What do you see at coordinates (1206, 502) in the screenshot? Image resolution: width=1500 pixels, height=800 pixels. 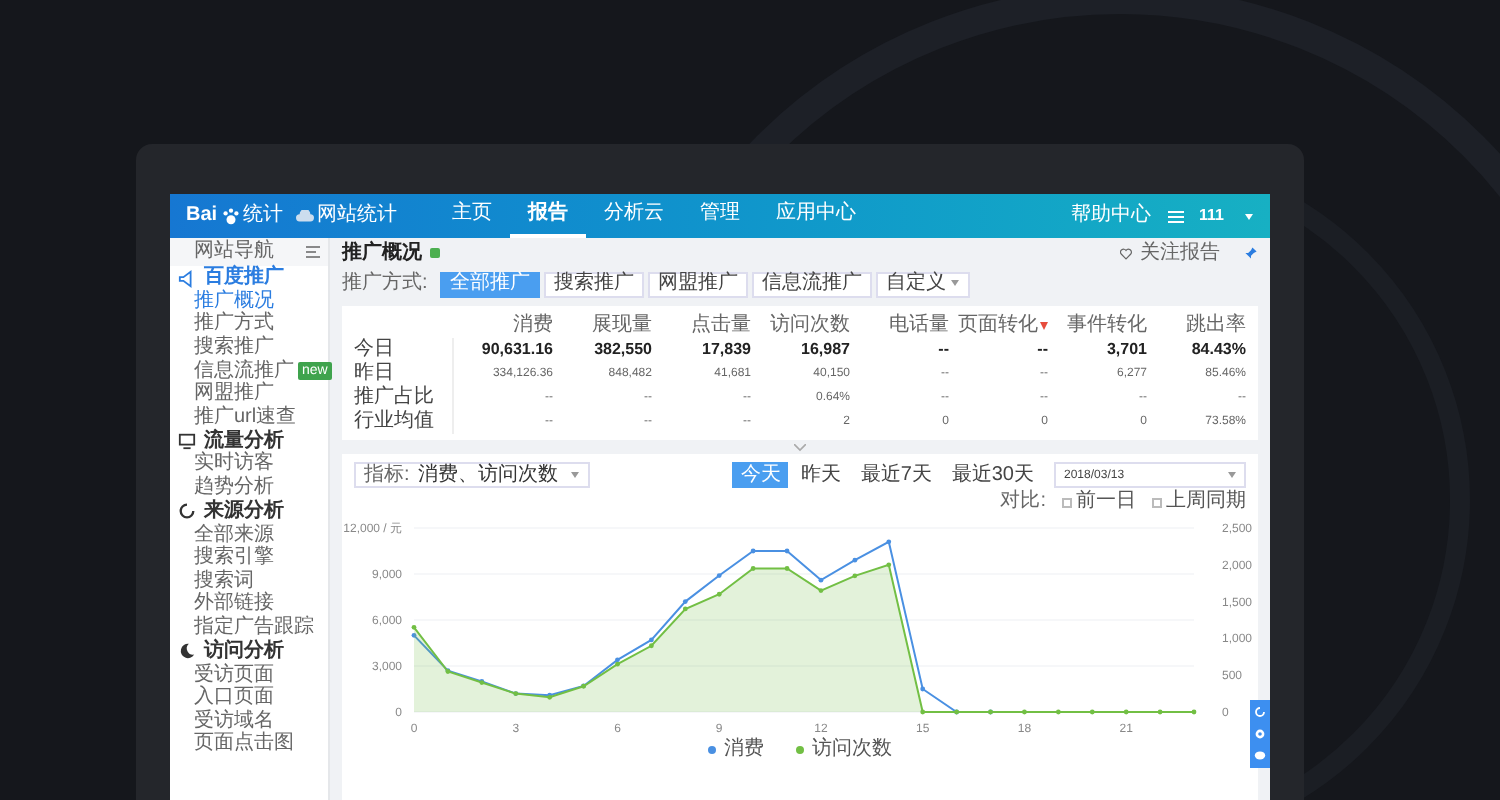 I see `checkbox-label: 上周同期` at bounding box center [1206, 502].